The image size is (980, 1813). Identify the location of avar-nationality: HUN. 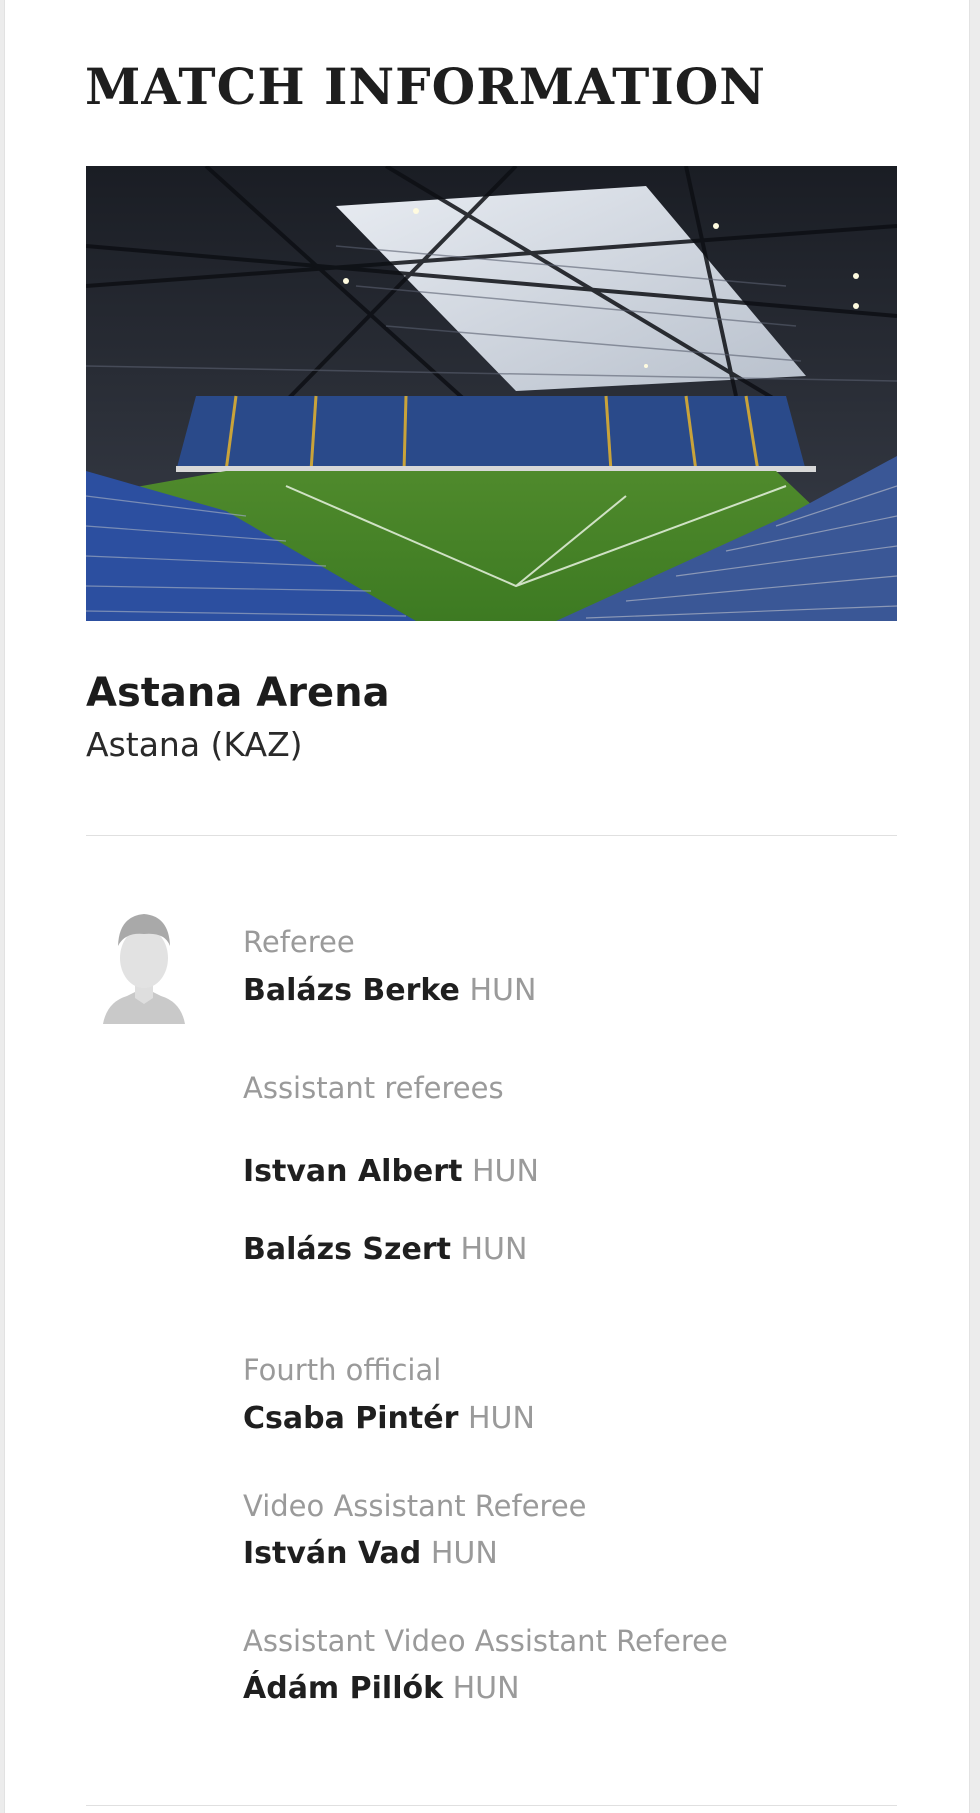
(486, 1688).